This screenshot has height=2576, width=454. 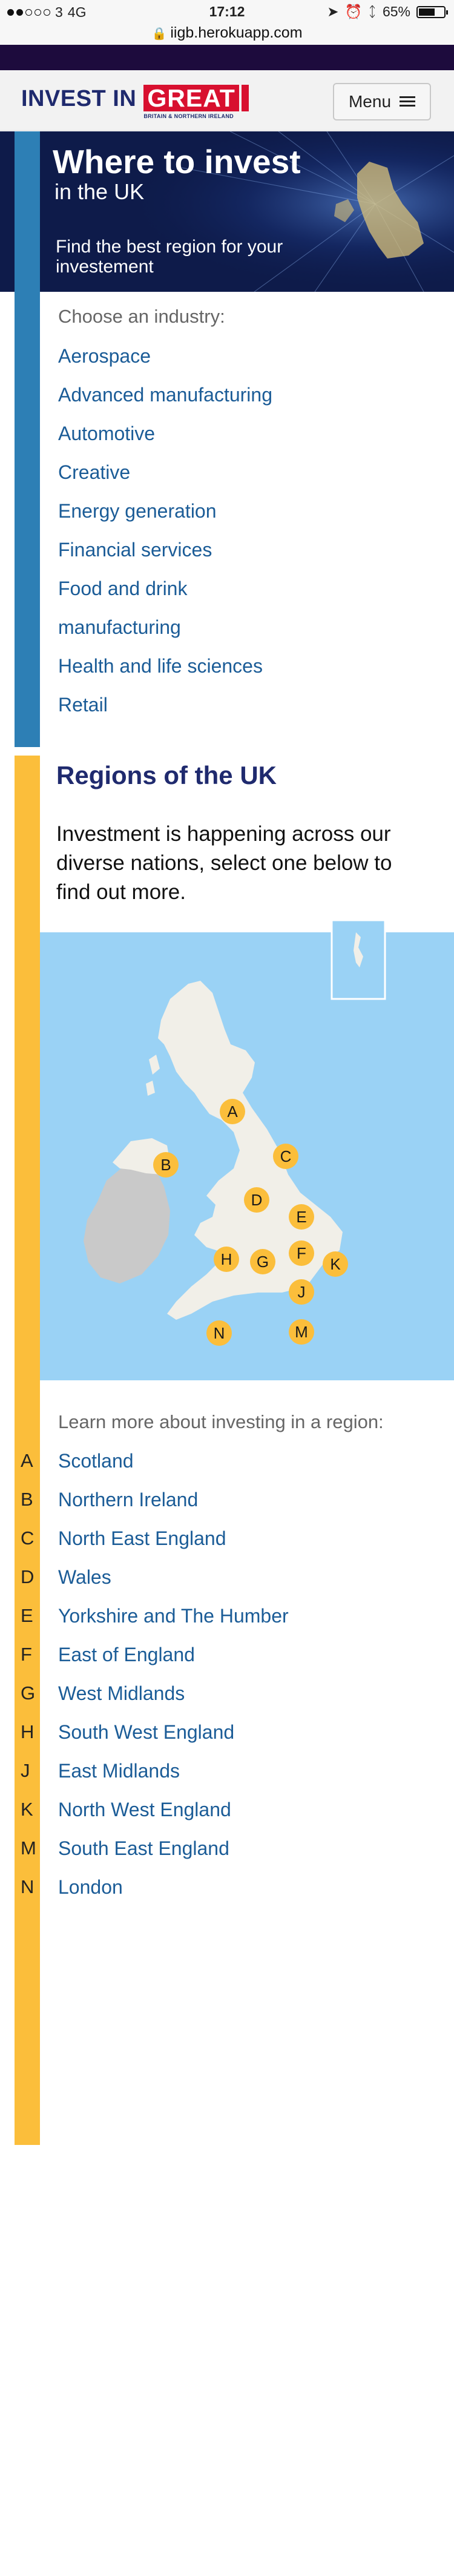 I want to click on region-marker-label: K, so click(x=335, y=1264).